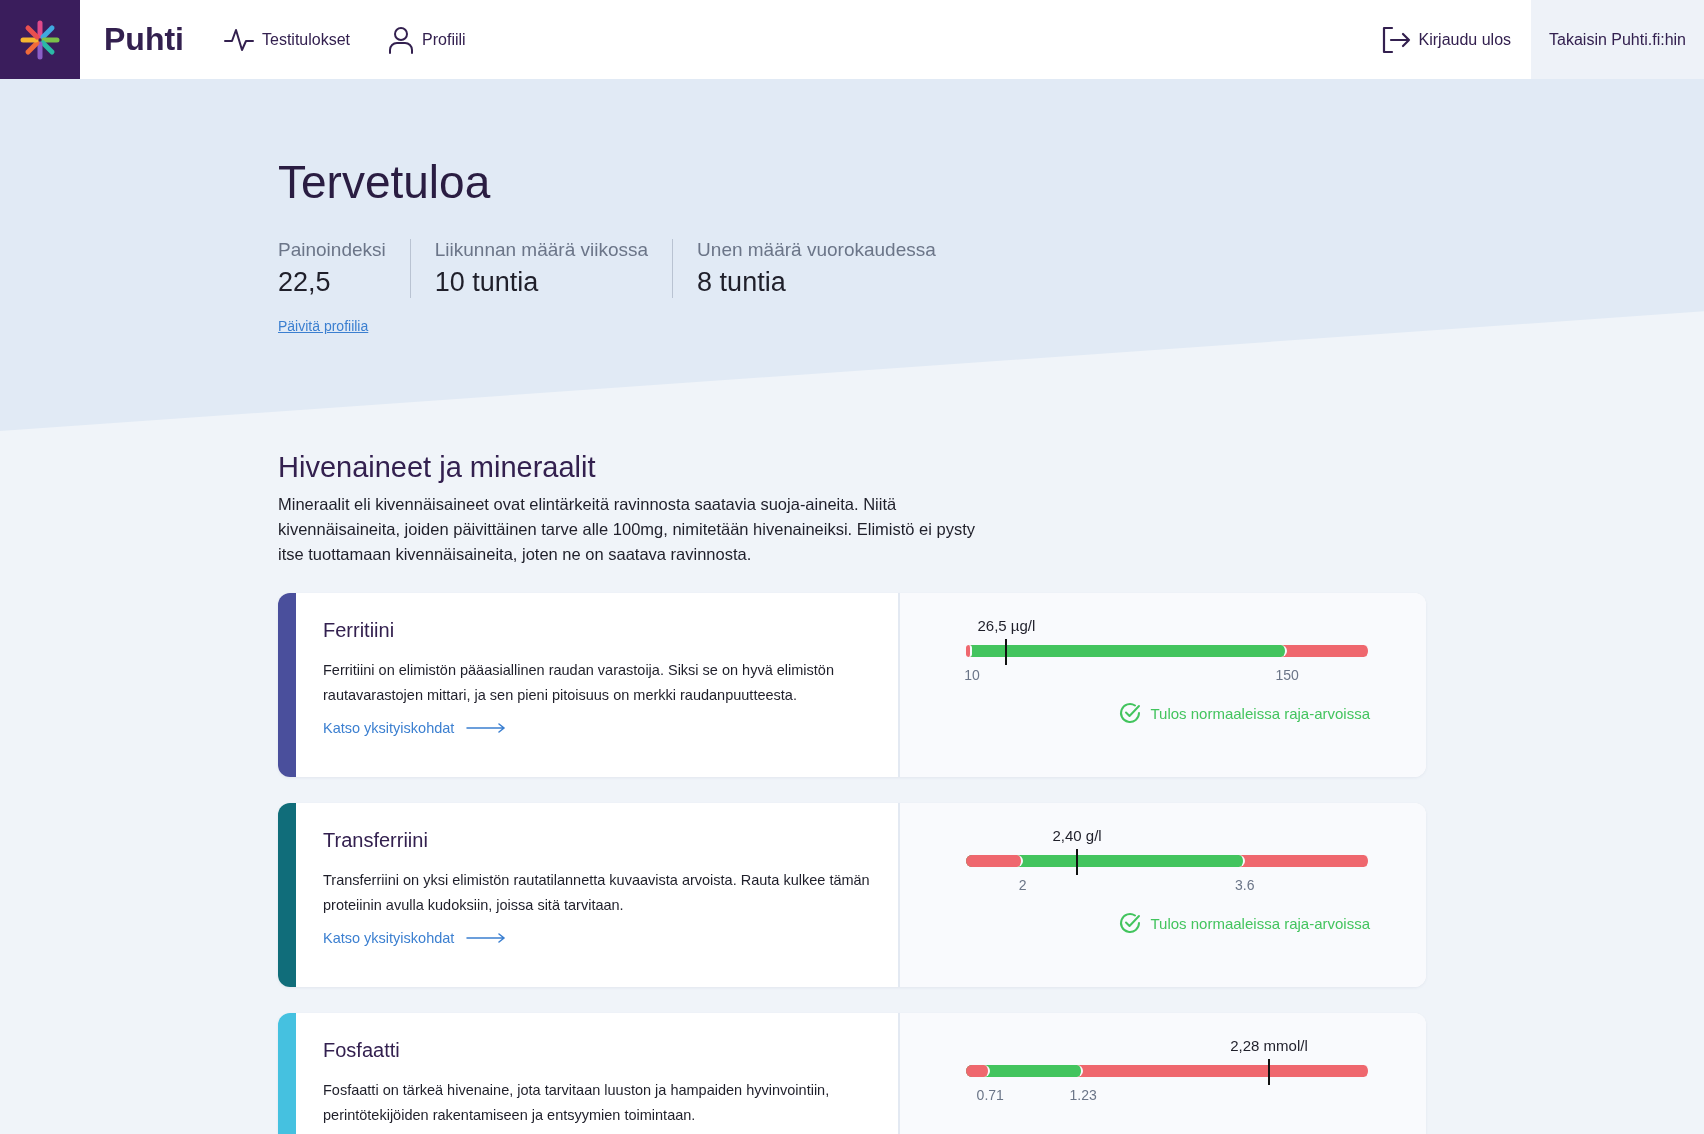 The width and height of the screenshot is (1704, 1134). What do you see at coordinates (40, 39) in the screenshot?
I see `logo-icon` at bounding box center [40, 39].